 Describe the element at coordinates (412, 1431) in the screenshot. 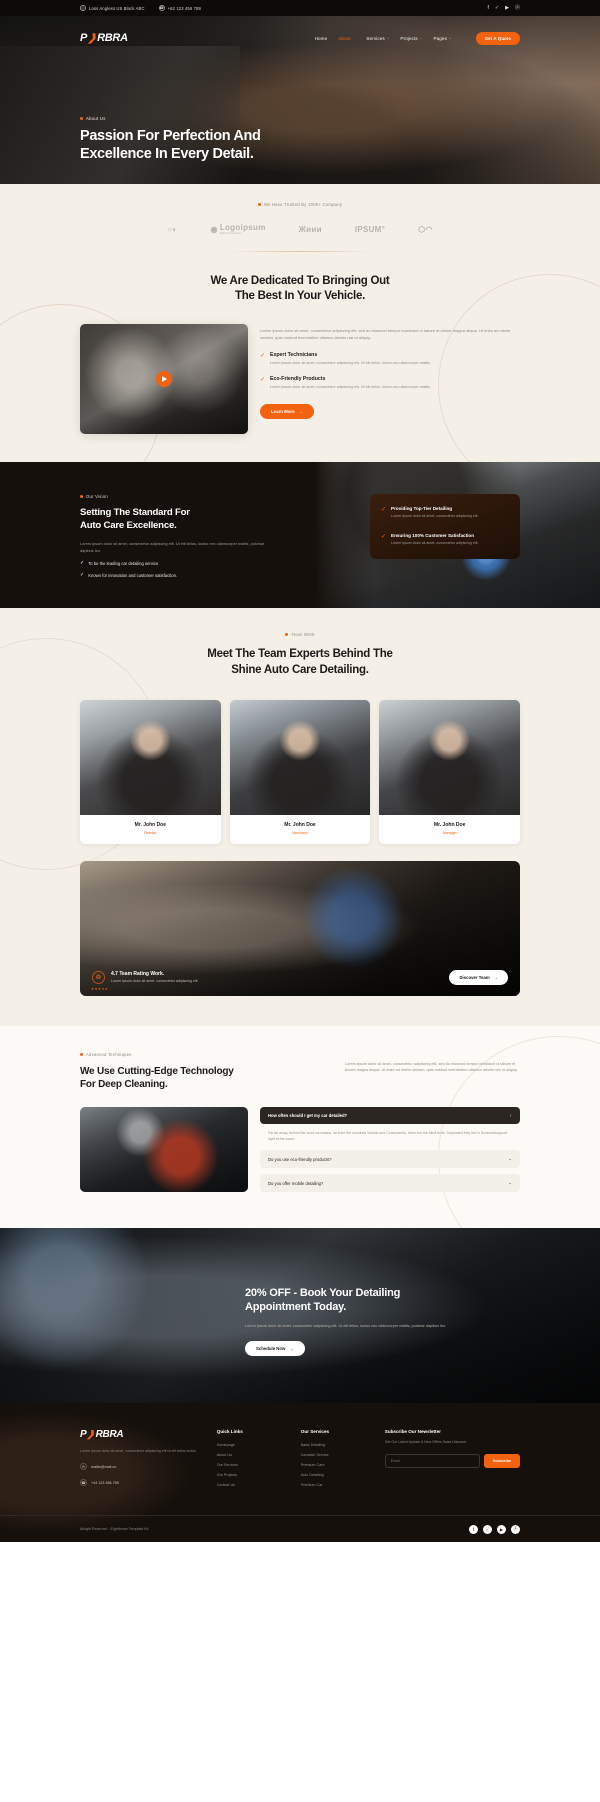

I see `footer-newsletter-title: Subscribe Our Newsletter` at that location.